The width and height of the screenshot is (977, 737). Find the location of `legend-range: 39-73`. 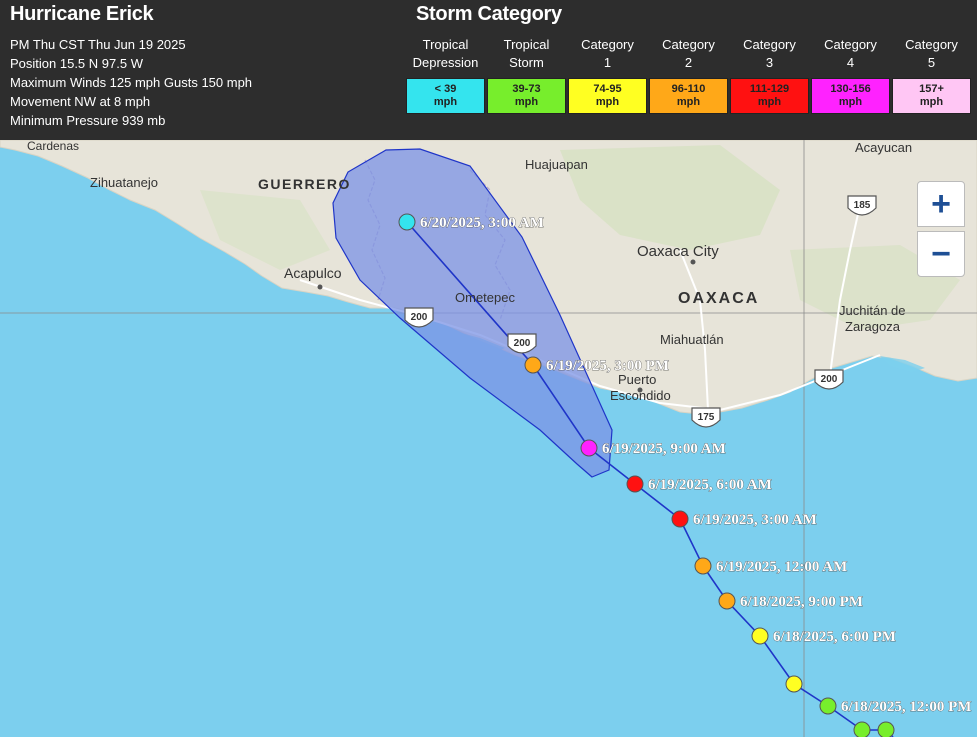

legend-range: 39-73 is located at coordinates (526, 89).